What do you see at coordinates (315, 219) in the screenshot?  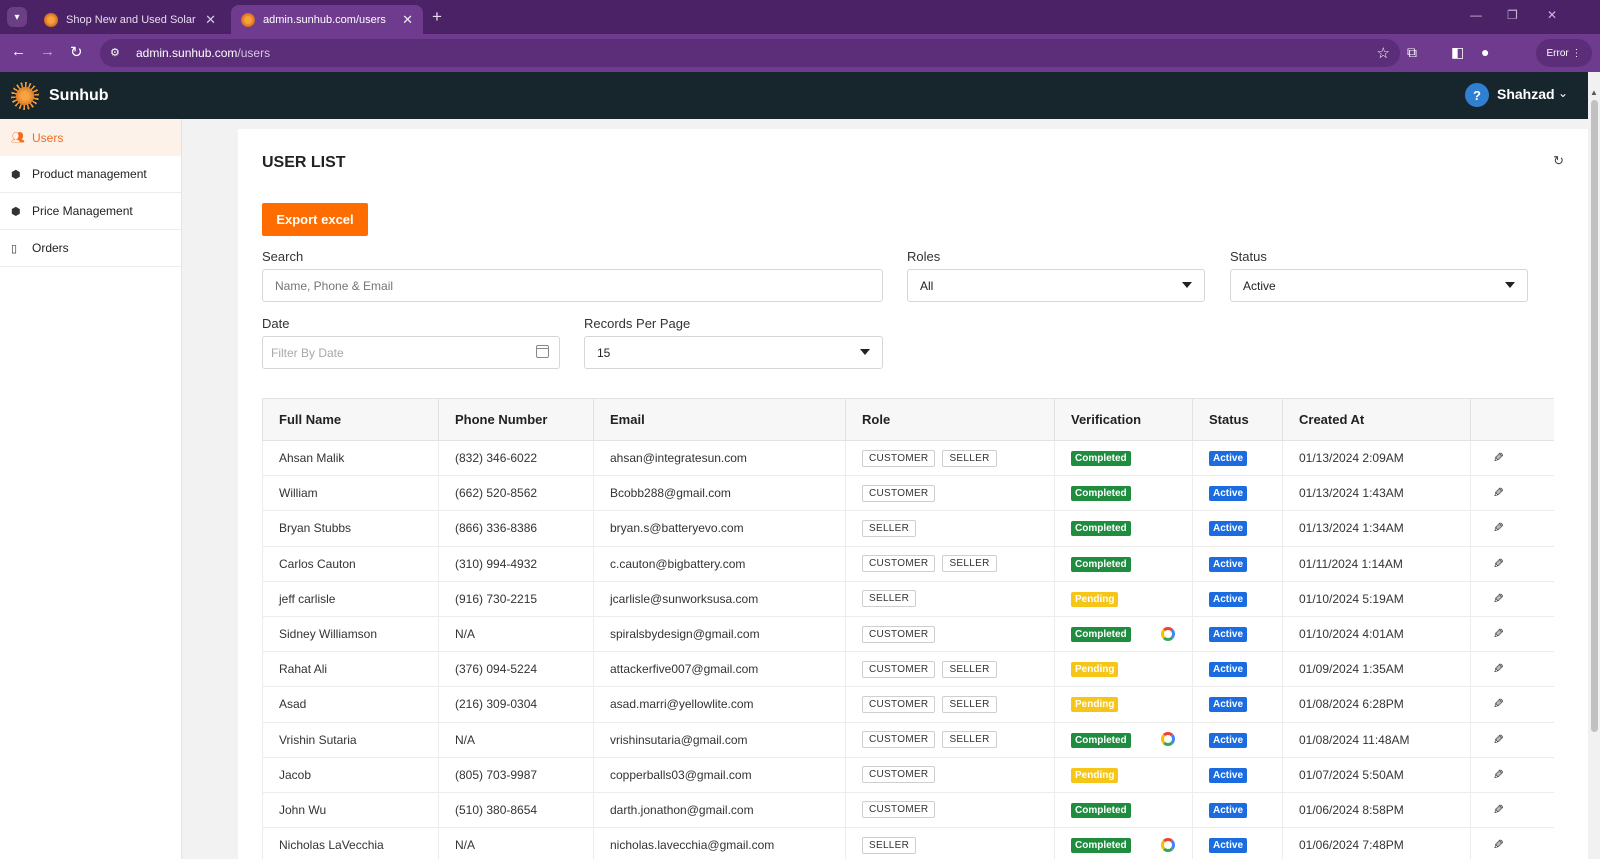 I see `export-excel-button: Export excel` at bounding box center [315, 219].